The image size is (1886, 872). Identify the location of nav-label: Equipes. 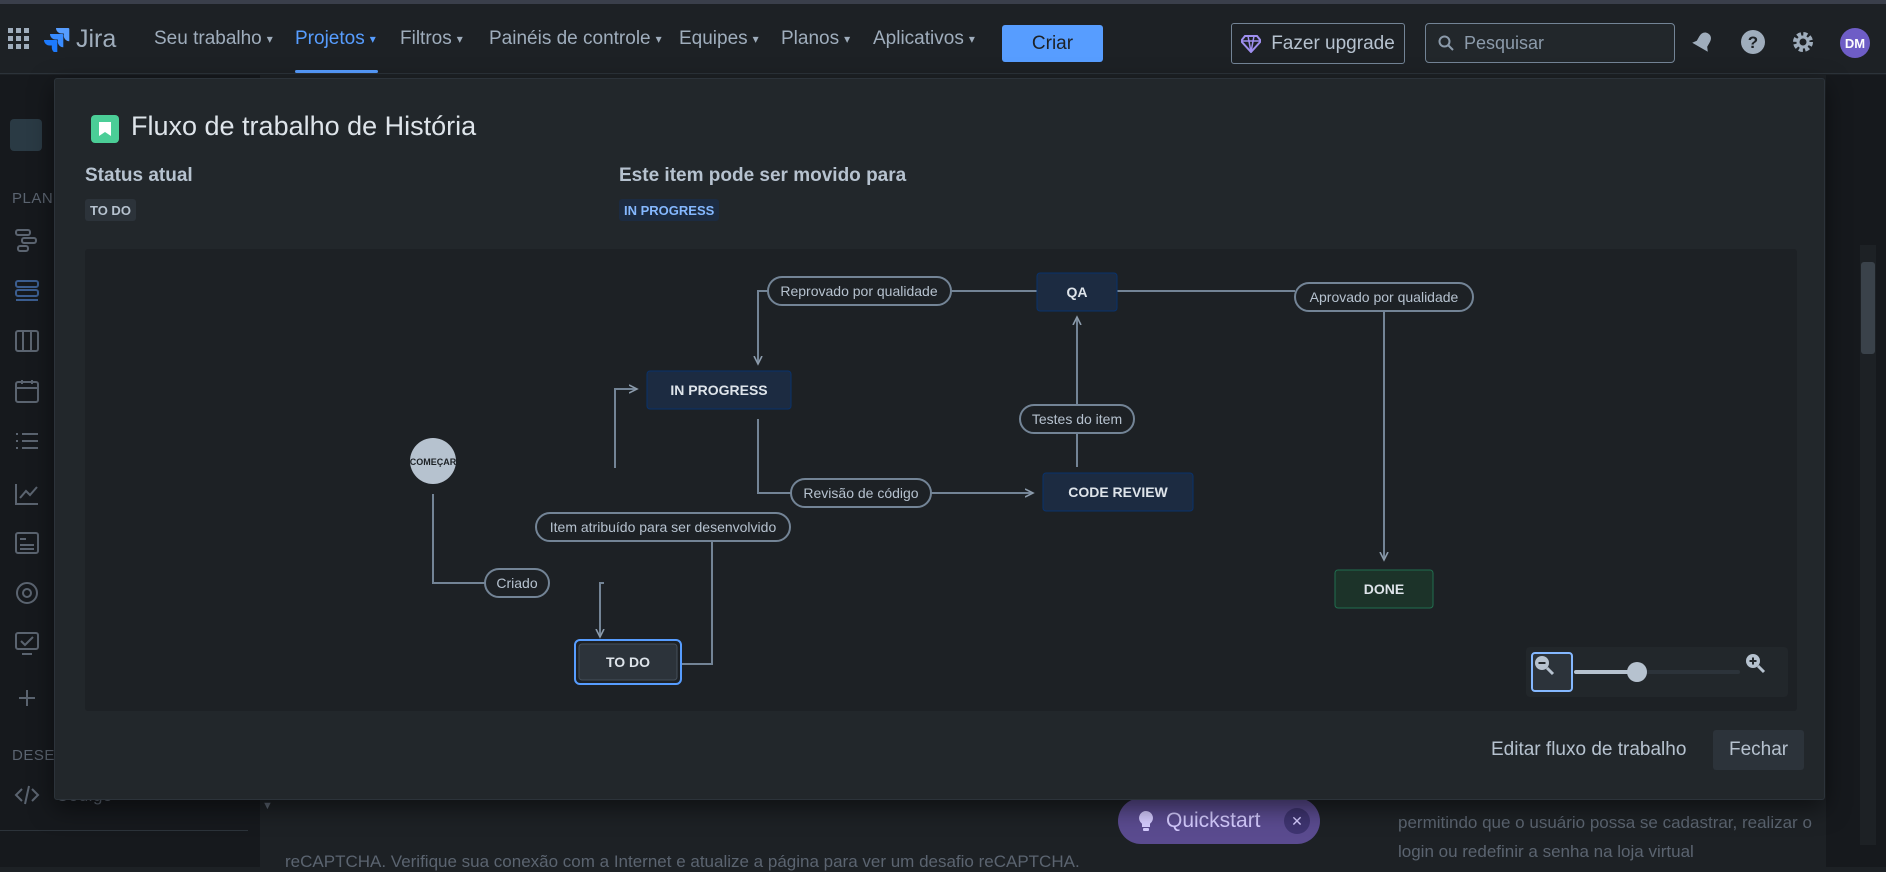
(713, 38).